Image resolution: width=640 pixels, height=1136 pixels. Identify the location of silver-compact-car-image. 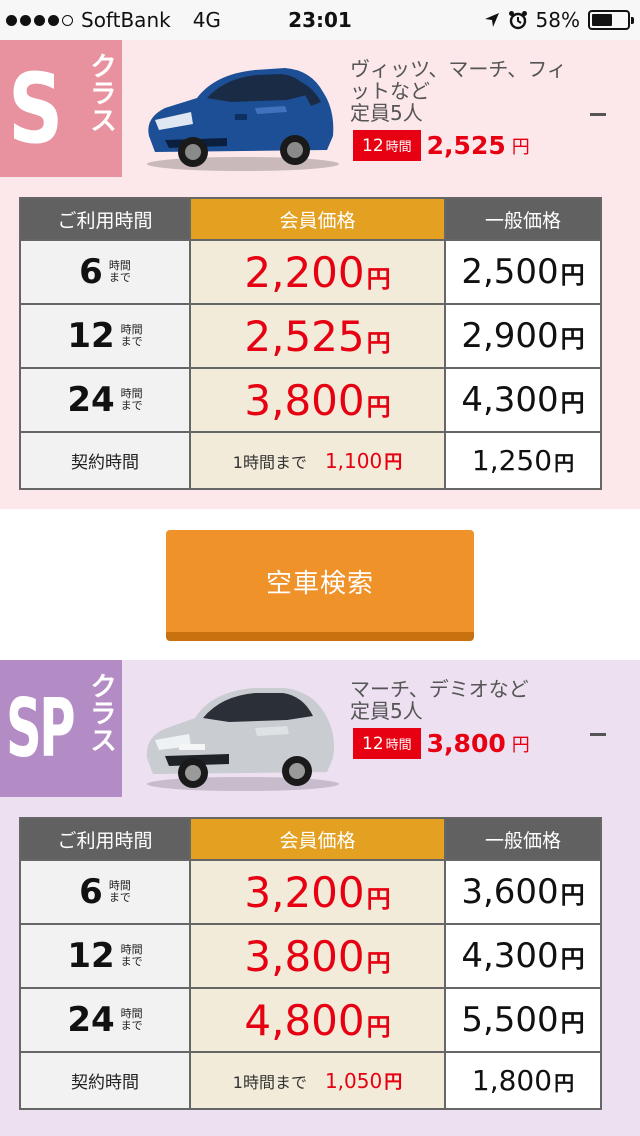
(242, 739).